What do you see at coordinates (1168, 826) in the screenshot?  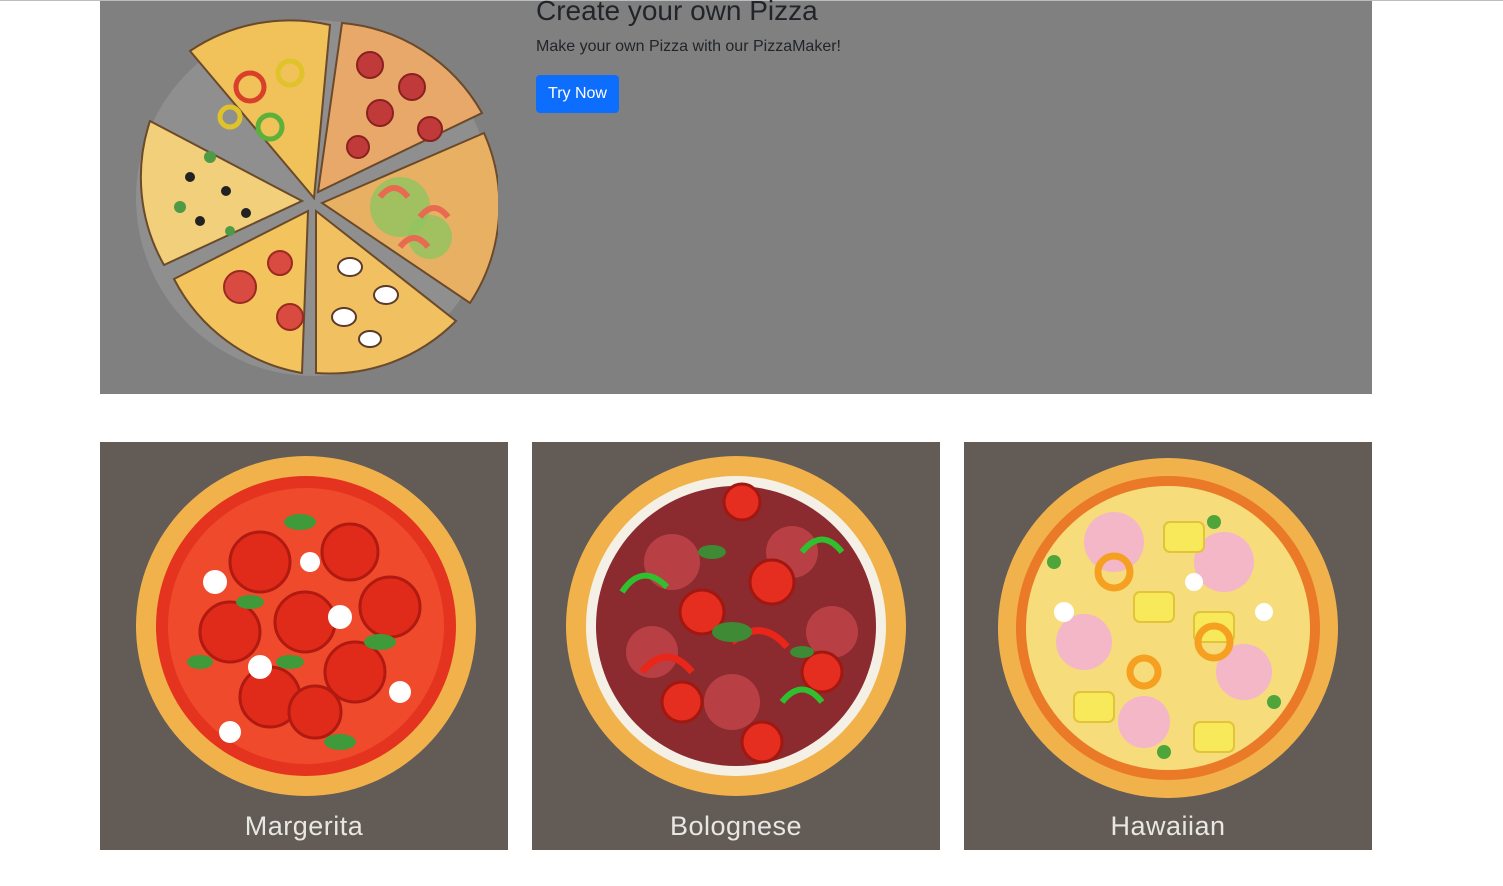 I see `pizza-label: Hawaiian` at bounding box center [1168, 826].